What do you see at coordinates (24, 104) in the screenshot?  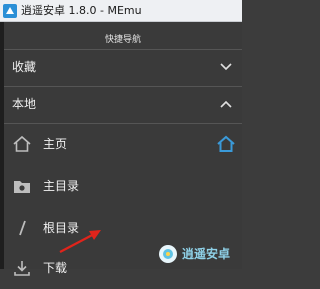 I see `section-label: 本地` at bounding box center [24, 104].